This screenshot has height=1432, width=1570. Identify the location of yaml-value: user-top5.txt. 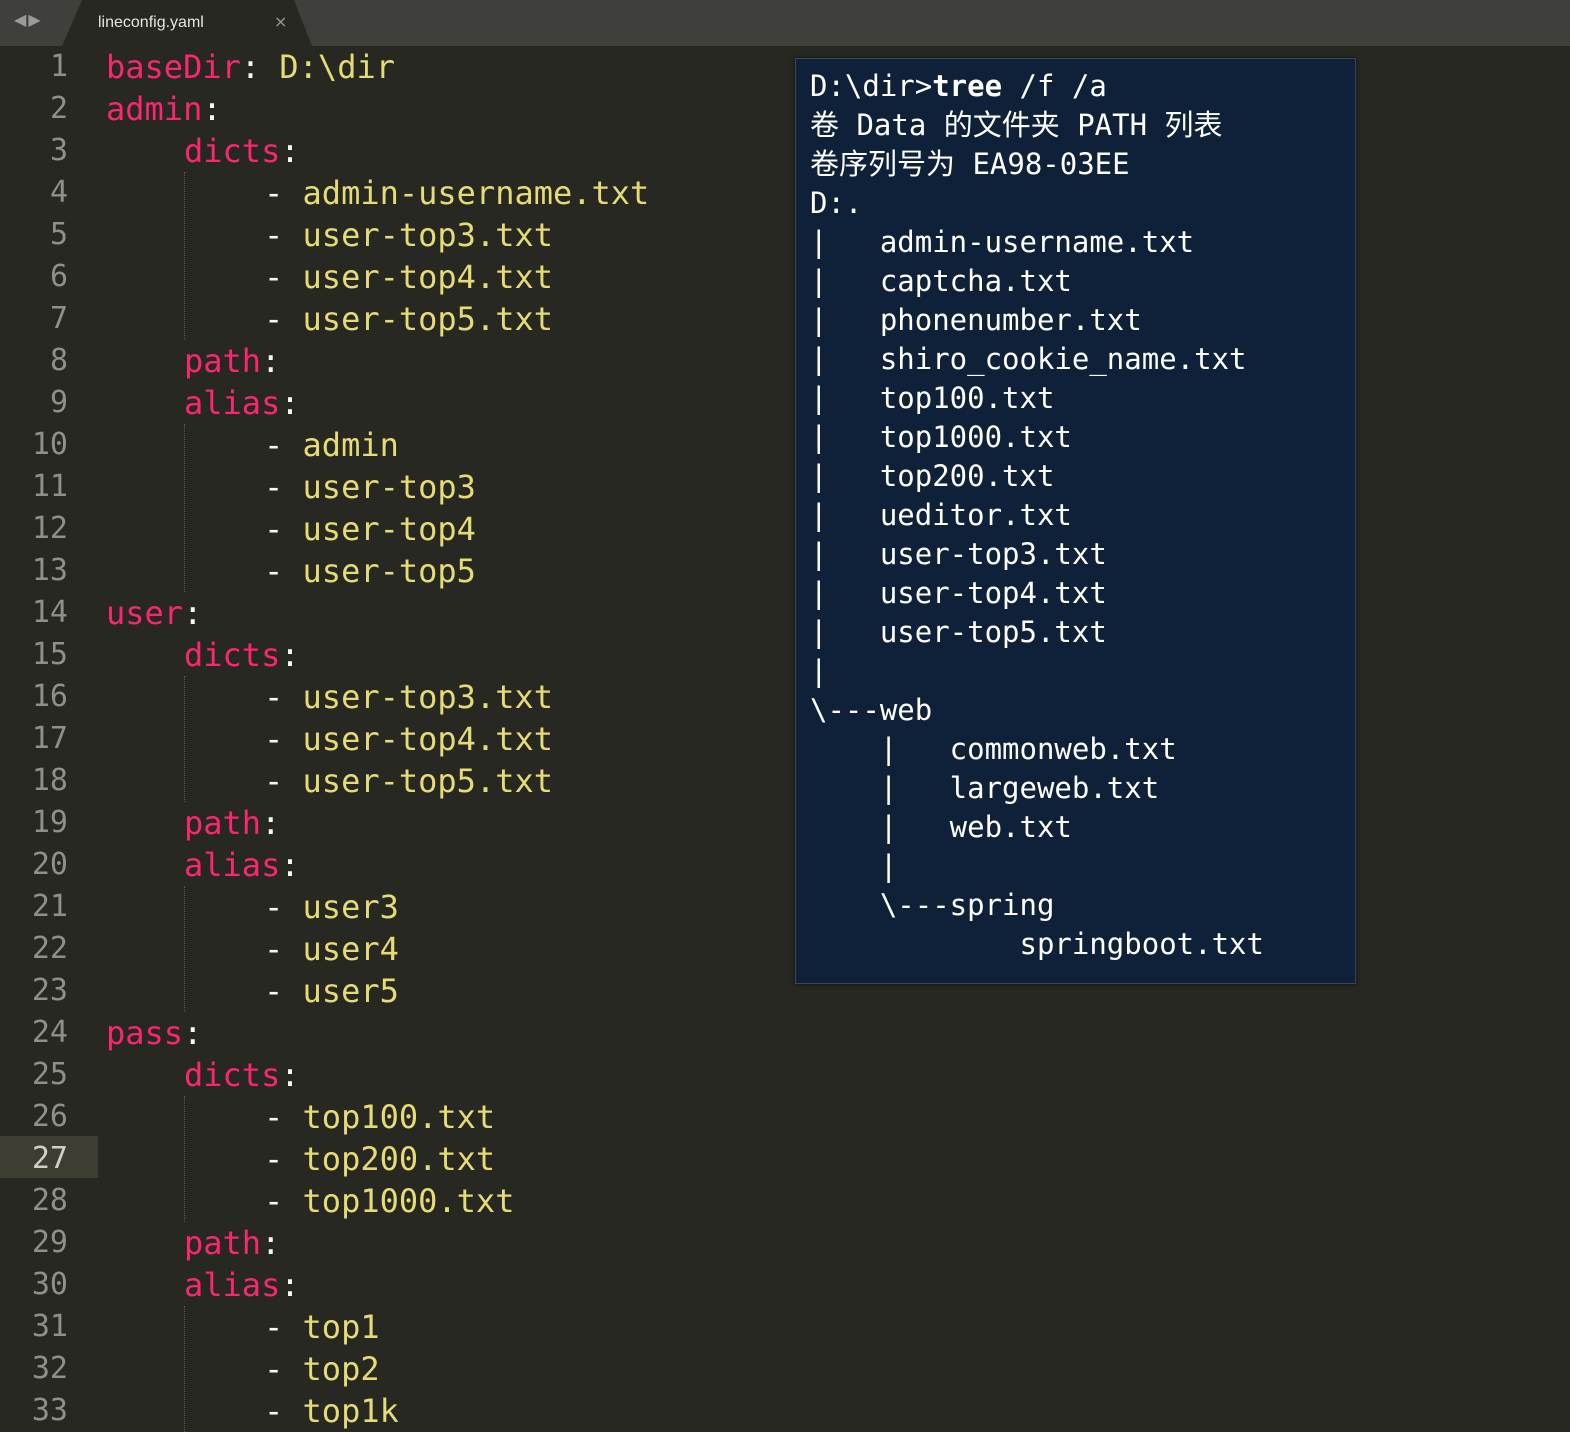
(427, 319).